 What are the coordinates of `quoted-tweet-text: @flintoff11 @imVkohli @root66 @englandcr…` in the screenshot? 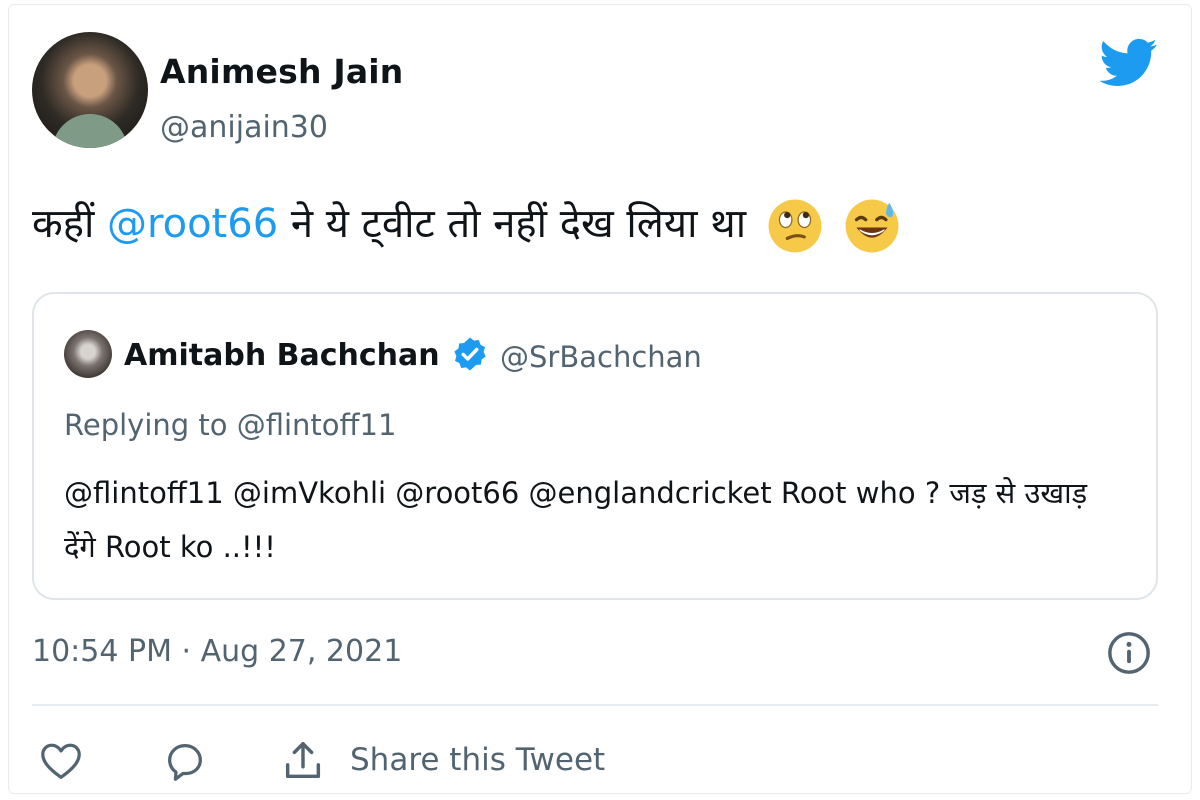 It's located at (576, 520).